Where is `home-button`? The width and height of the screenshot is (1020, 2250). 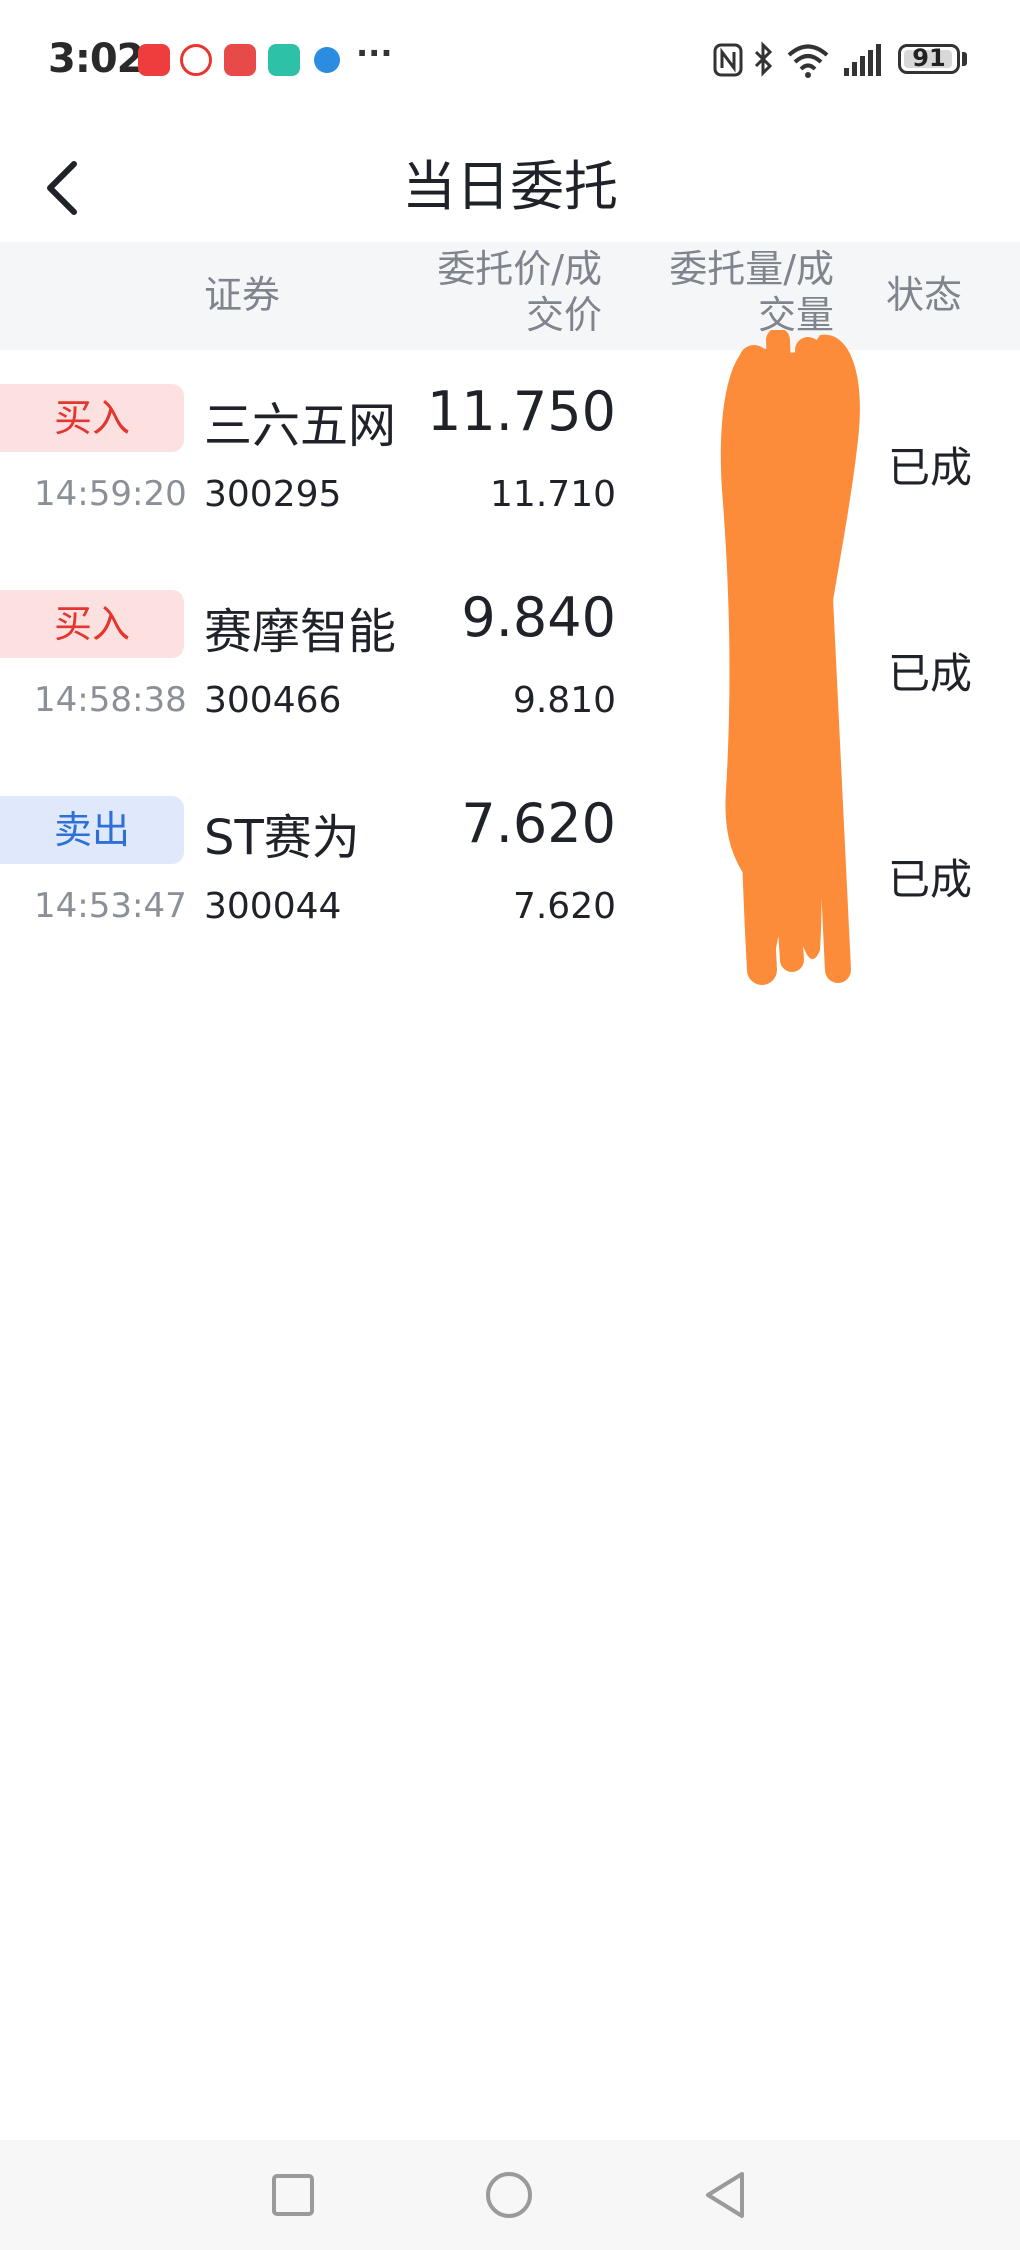 home-button is located at coordinates (509, 2195).